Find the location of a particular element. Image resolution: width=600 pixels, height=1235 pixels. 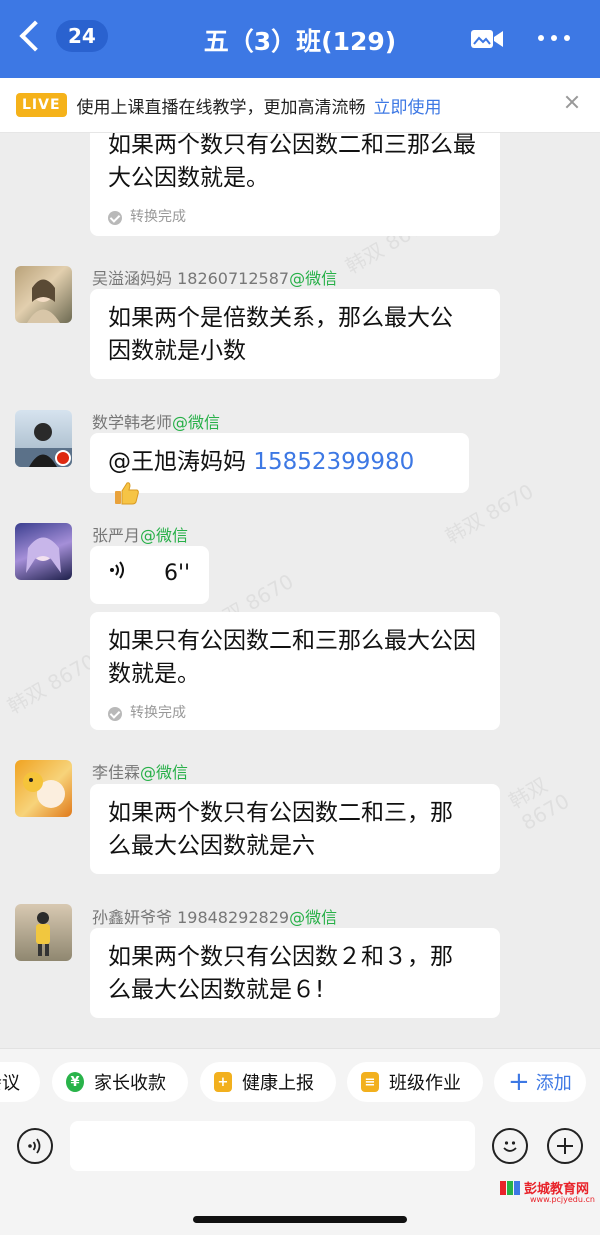

voice-input-button is located at coordinates (35, 1146).